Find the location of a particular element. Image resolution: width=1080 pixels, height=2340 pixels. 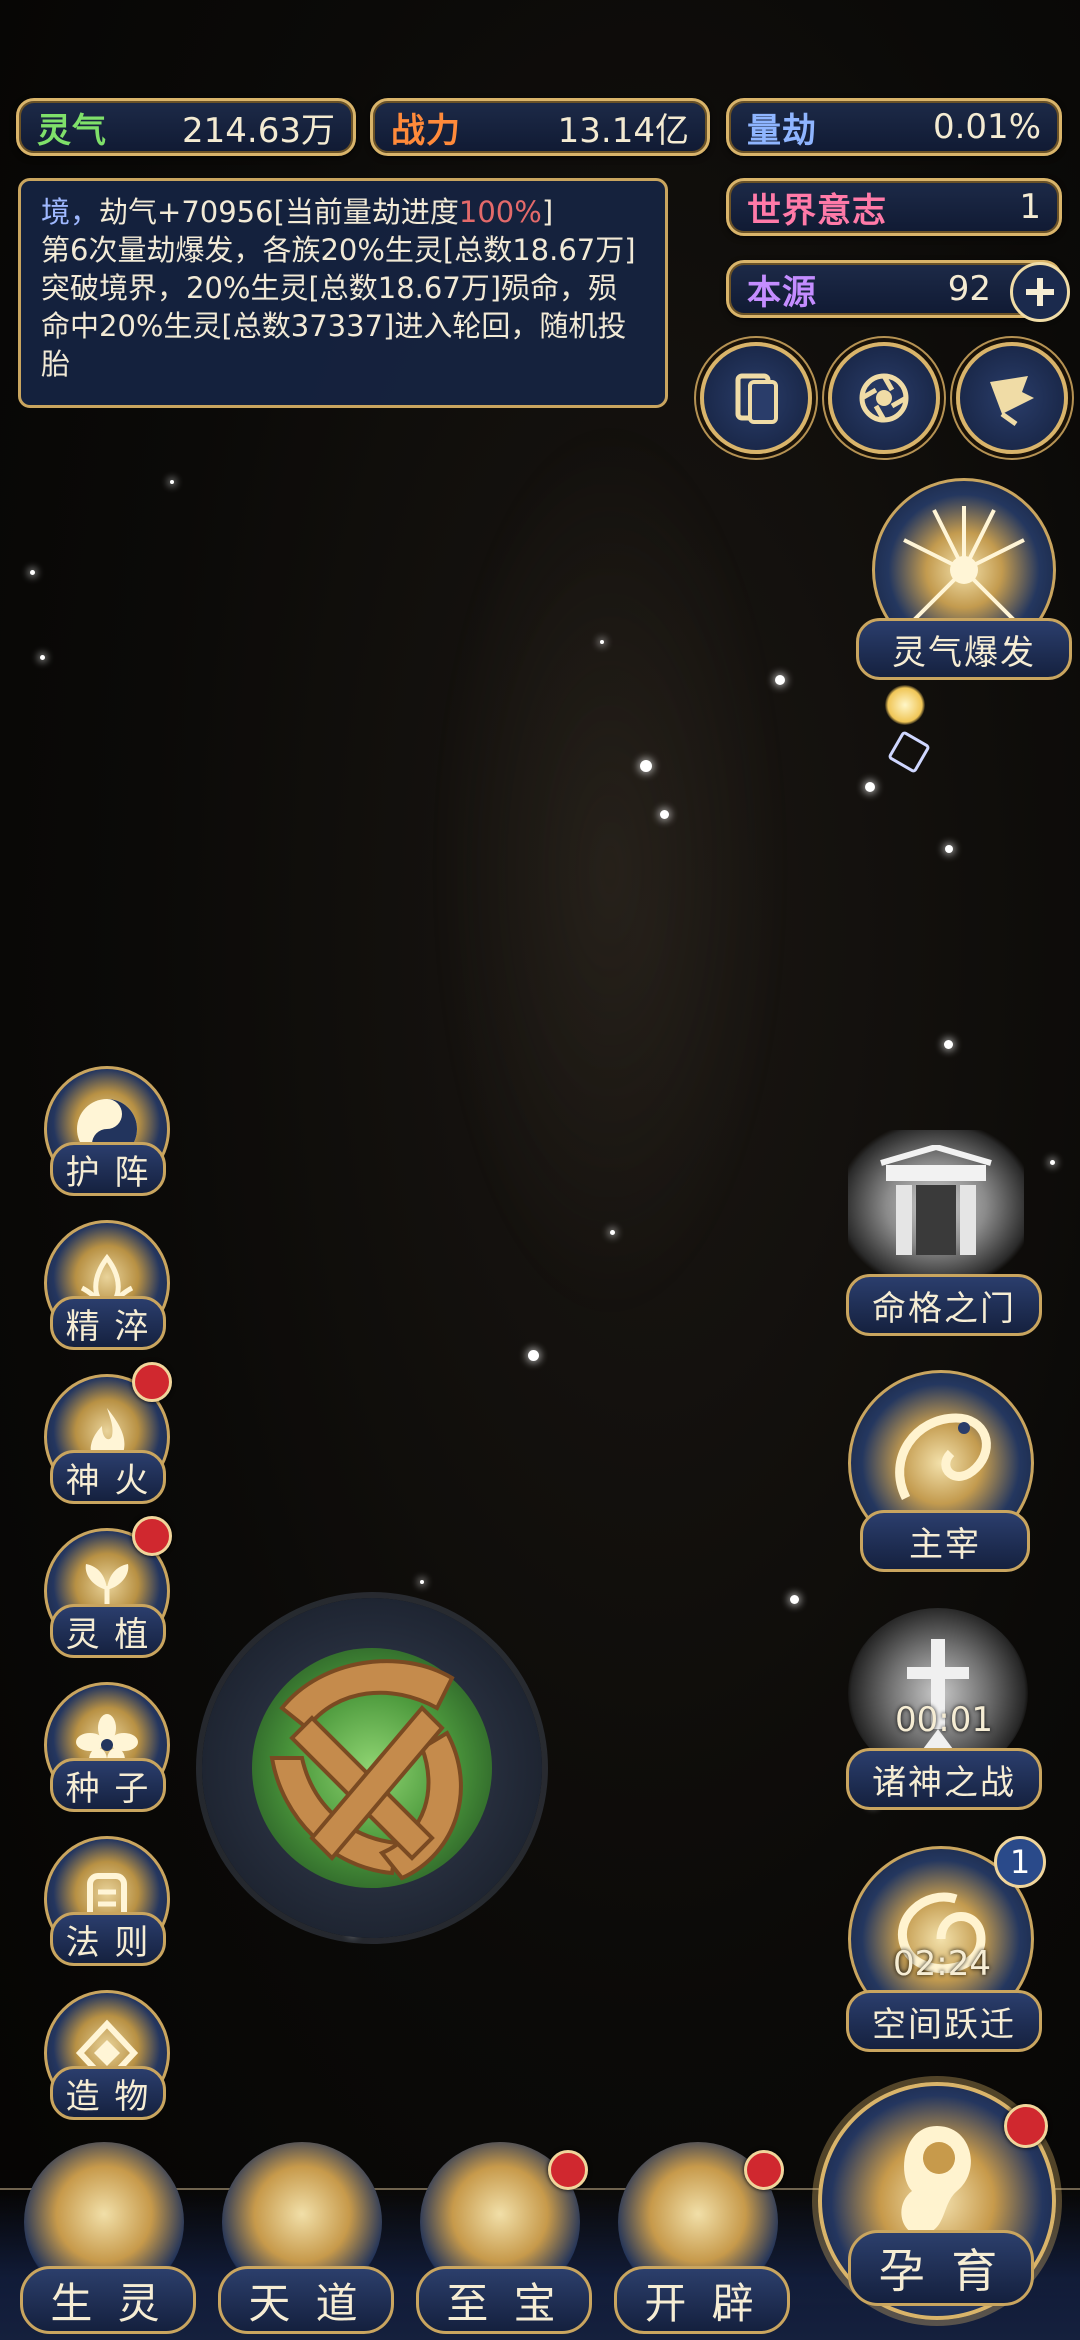

zhushen-war-label: 诸神之战 is located at coordinates (944, 1779).